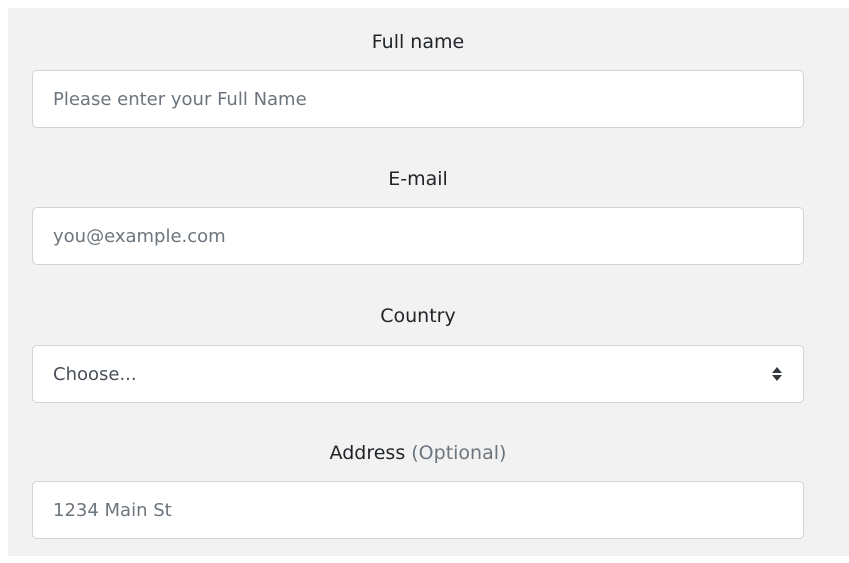  I want to click on address-label: Address (Optional), so click(418, 453).